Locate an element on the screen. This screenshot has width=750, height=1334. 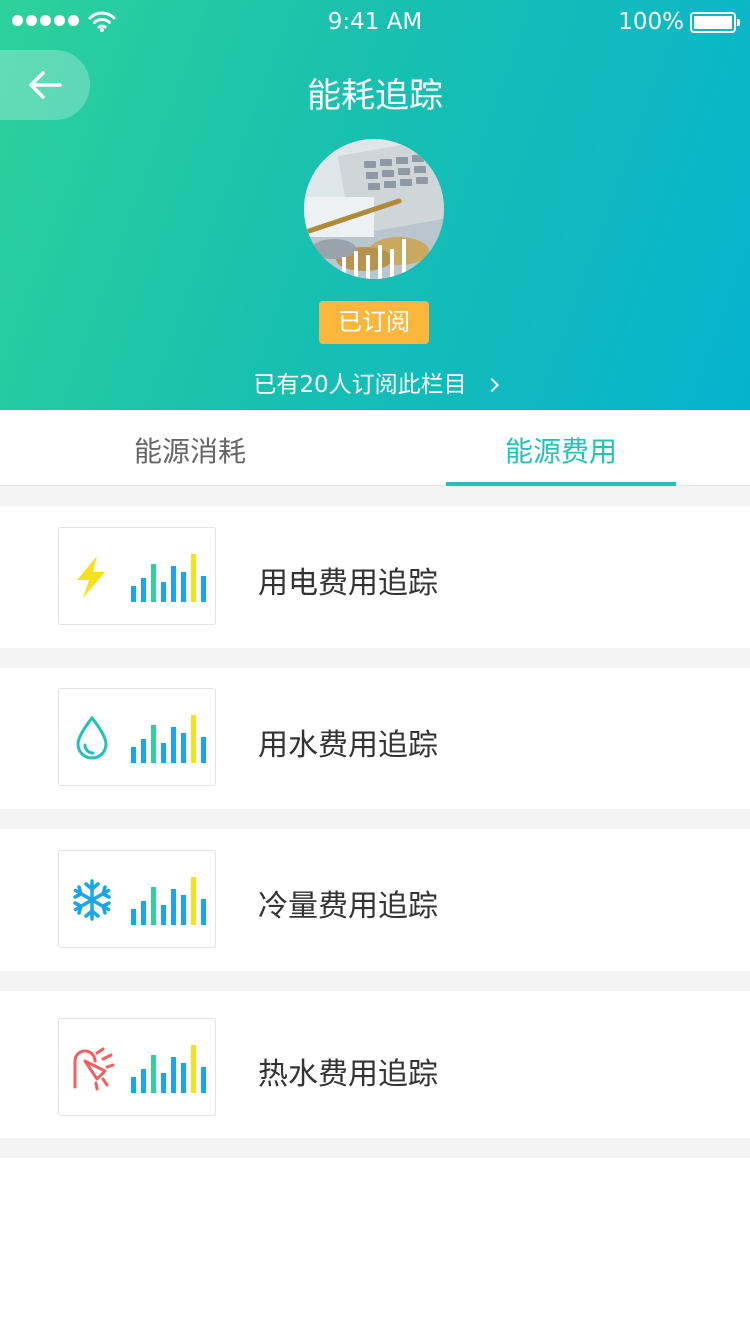
list-item-hot-water-cost: 热水费用追踪 is located at coordinates (375, 1064).